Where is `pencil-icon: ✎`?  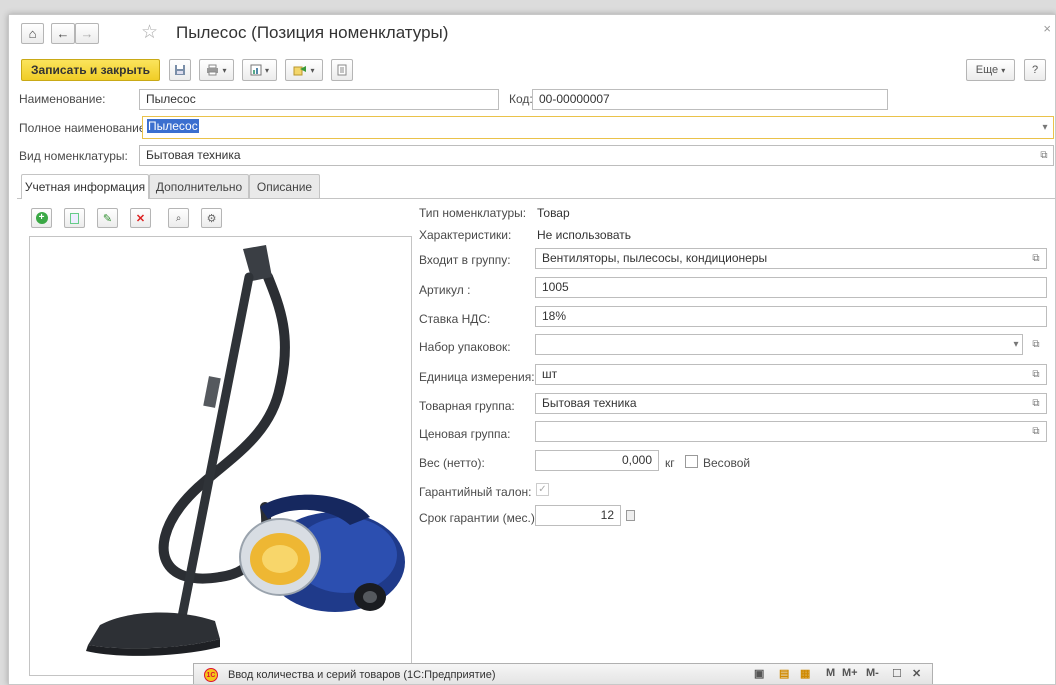
pencil-icon: ✎ is located at coordinates (107, 218).